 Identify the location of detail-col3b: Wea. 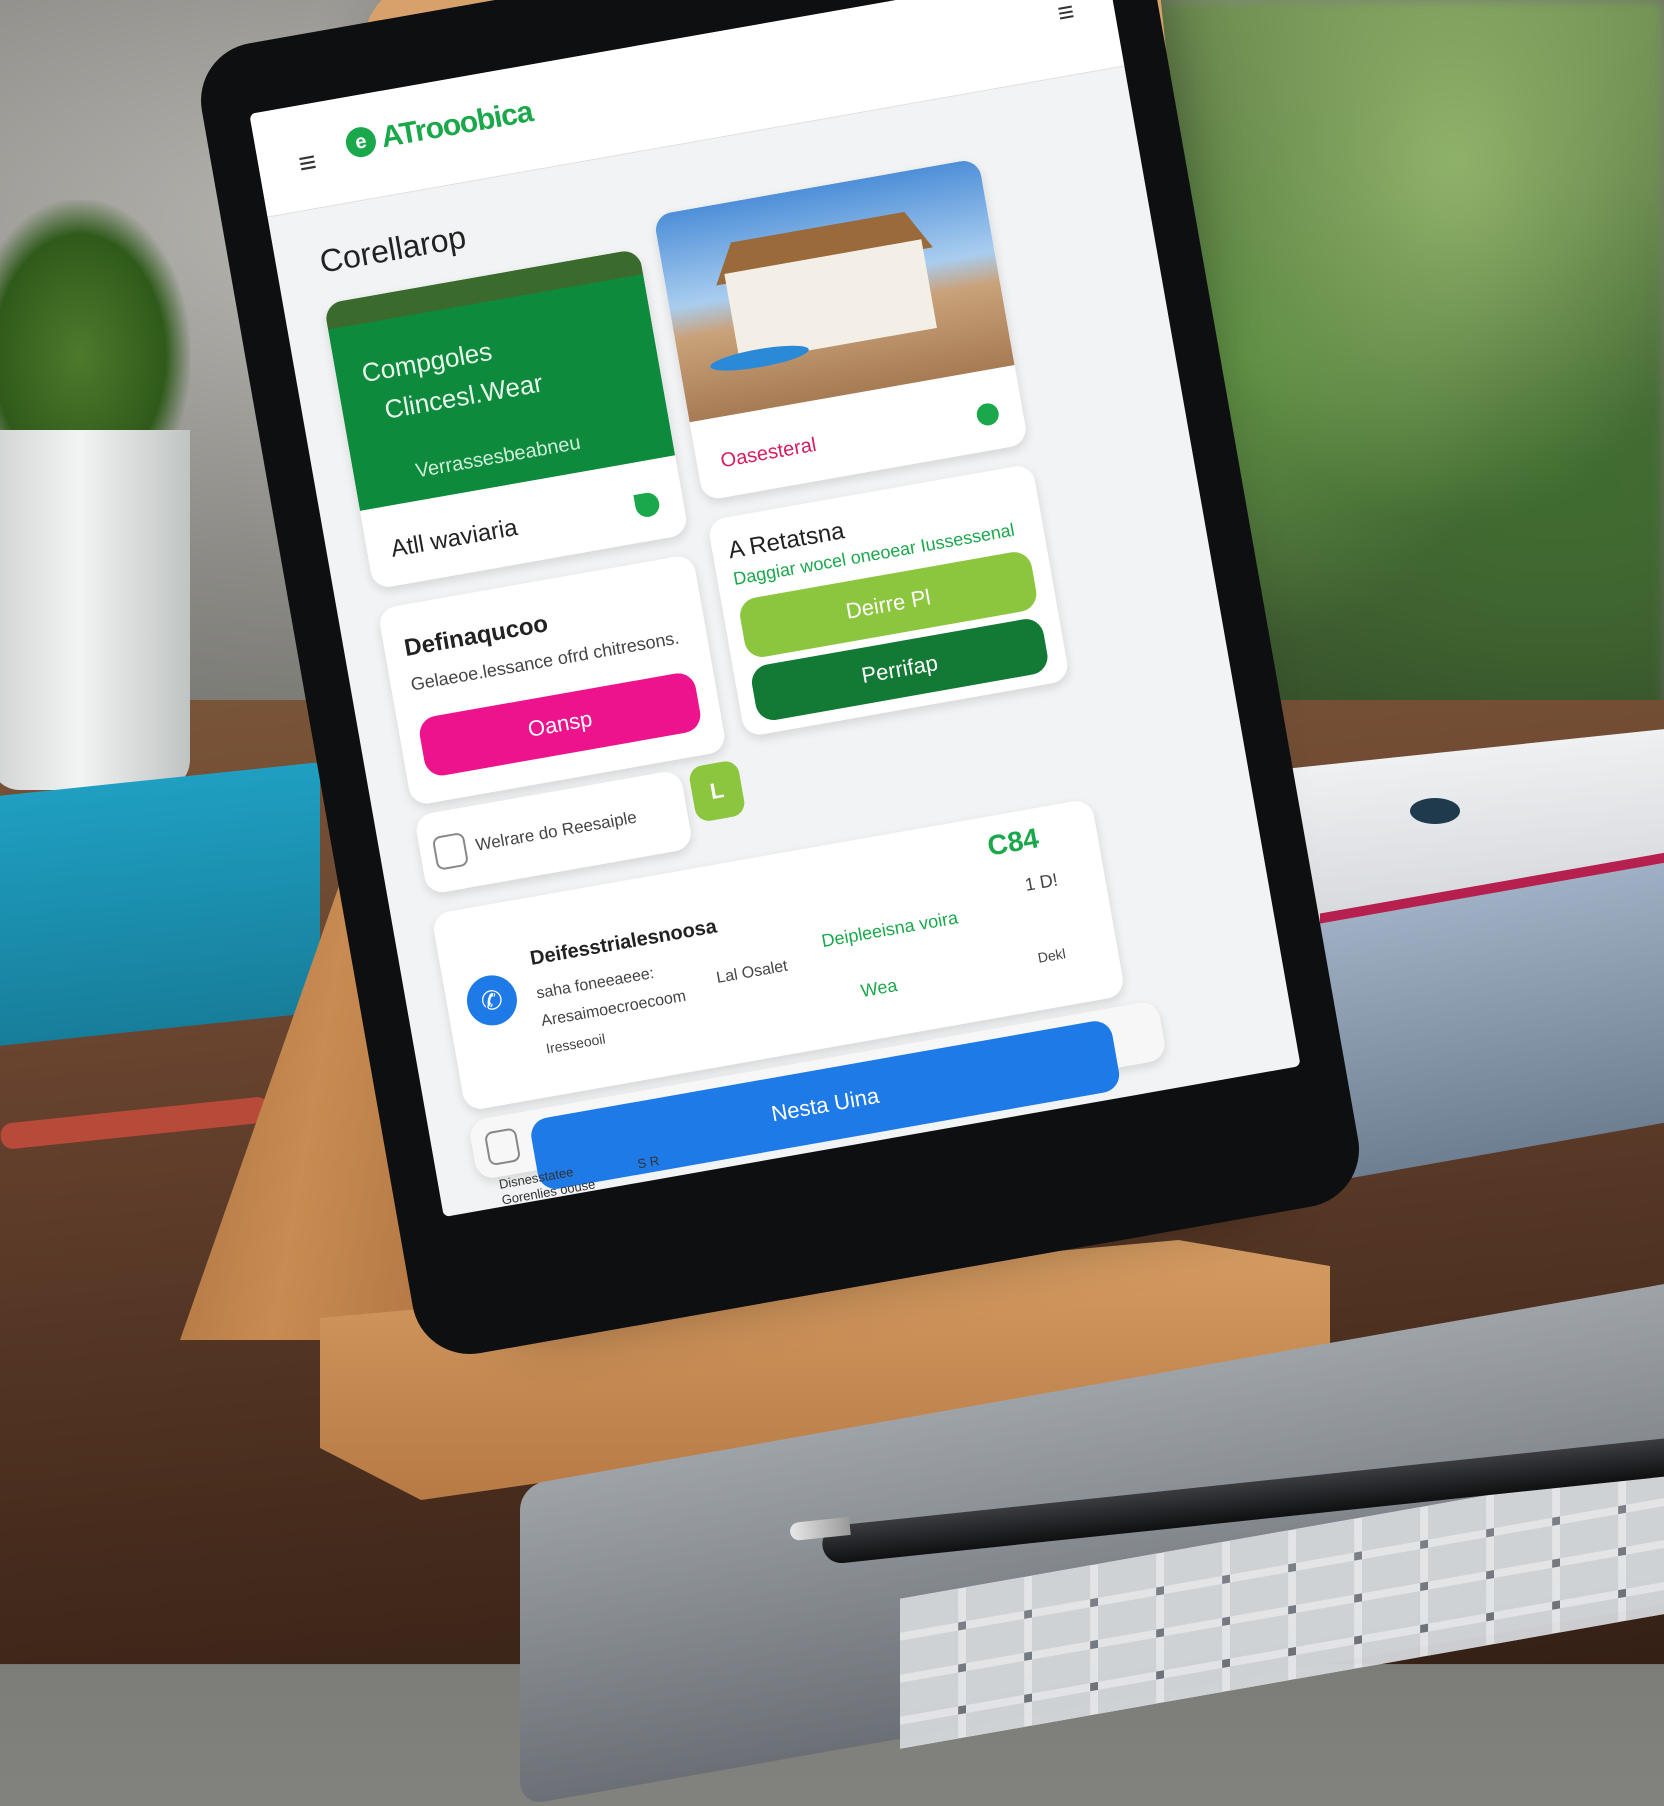
(879, 988).